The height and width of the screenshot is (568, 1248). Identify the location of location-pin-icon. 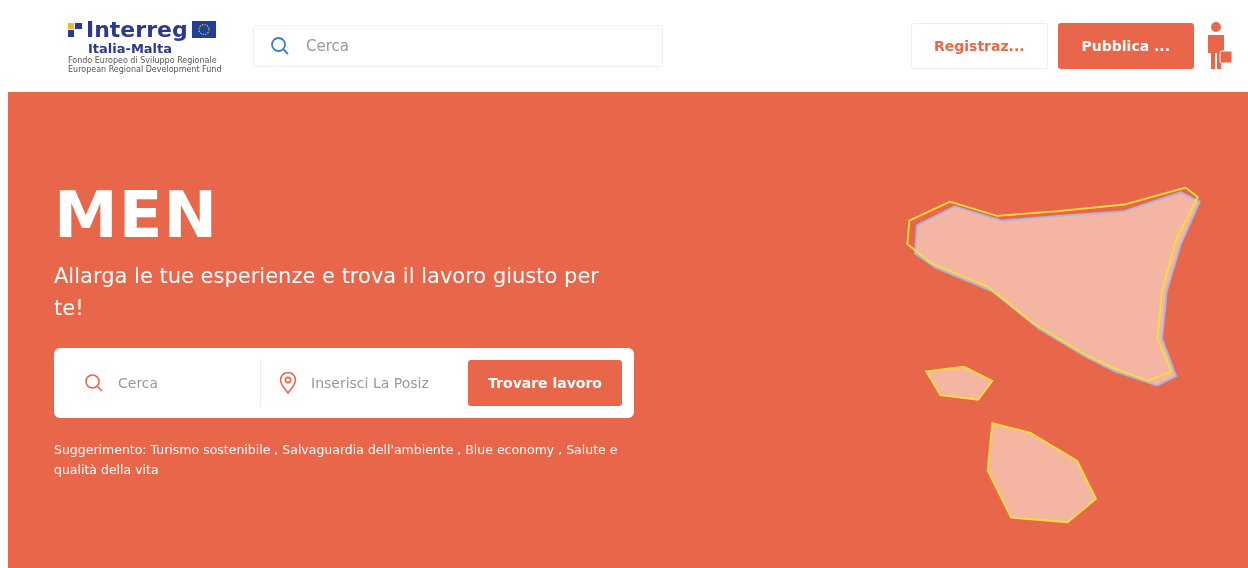
(288, 383).